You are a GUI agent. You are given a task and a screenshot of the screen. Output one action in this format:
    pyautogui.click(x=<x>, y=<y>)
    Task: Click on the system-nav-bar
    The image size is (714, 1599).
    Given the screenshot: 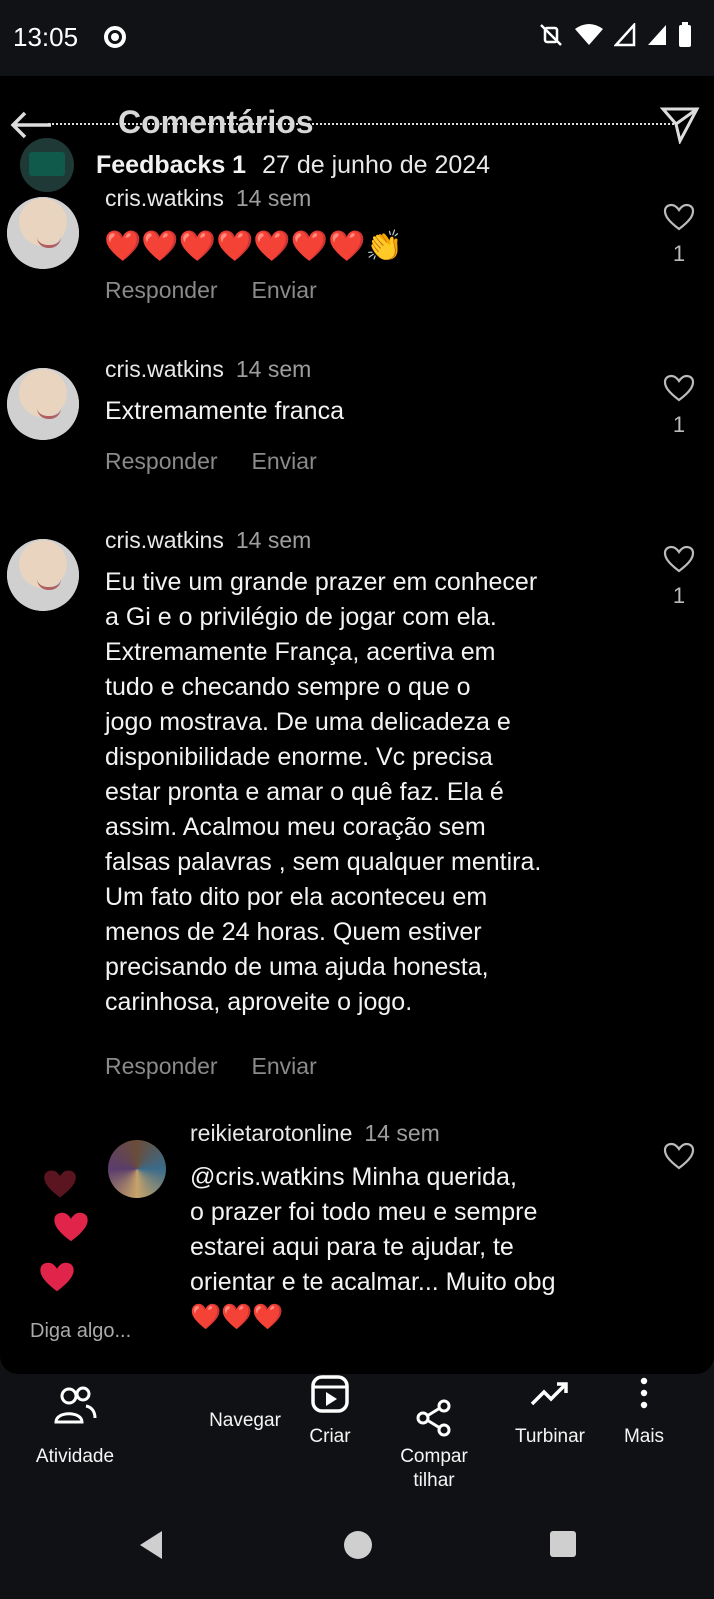 What is the action you would take?
    pyautogui.click(x=357, y=1547)
    